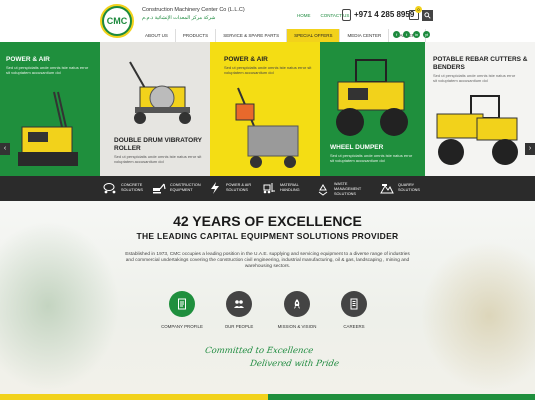 Image resolution: width=535 pixels, height=400 pixels. I want to click on category-waste-management: WASTE MANAGEMENT SOLUTIONS, so click(343, 189).